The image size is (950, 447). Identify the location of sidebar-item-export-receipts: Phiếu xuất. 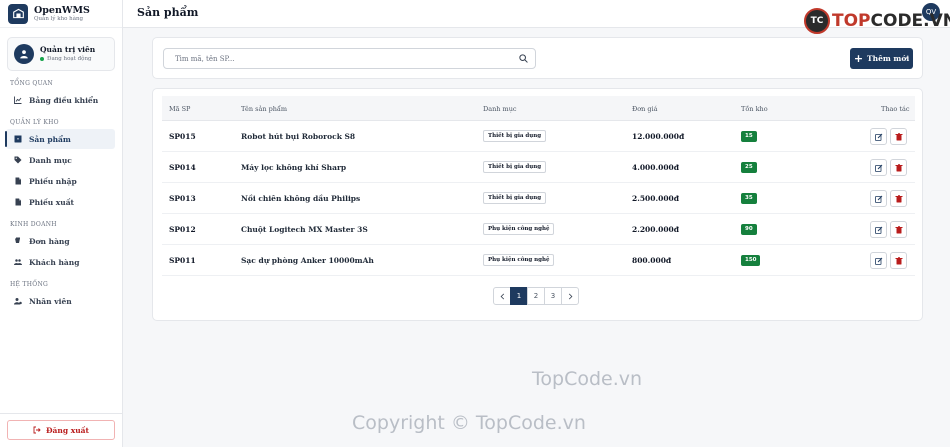
(60, 202).